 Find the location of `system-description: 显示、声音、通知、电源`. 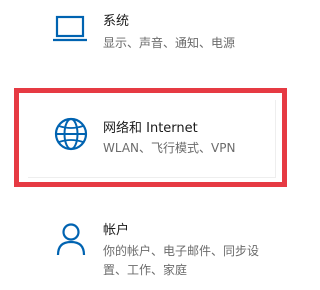

system-description: 显示、声音、通知、电源 is located at coordinates (169, 43).